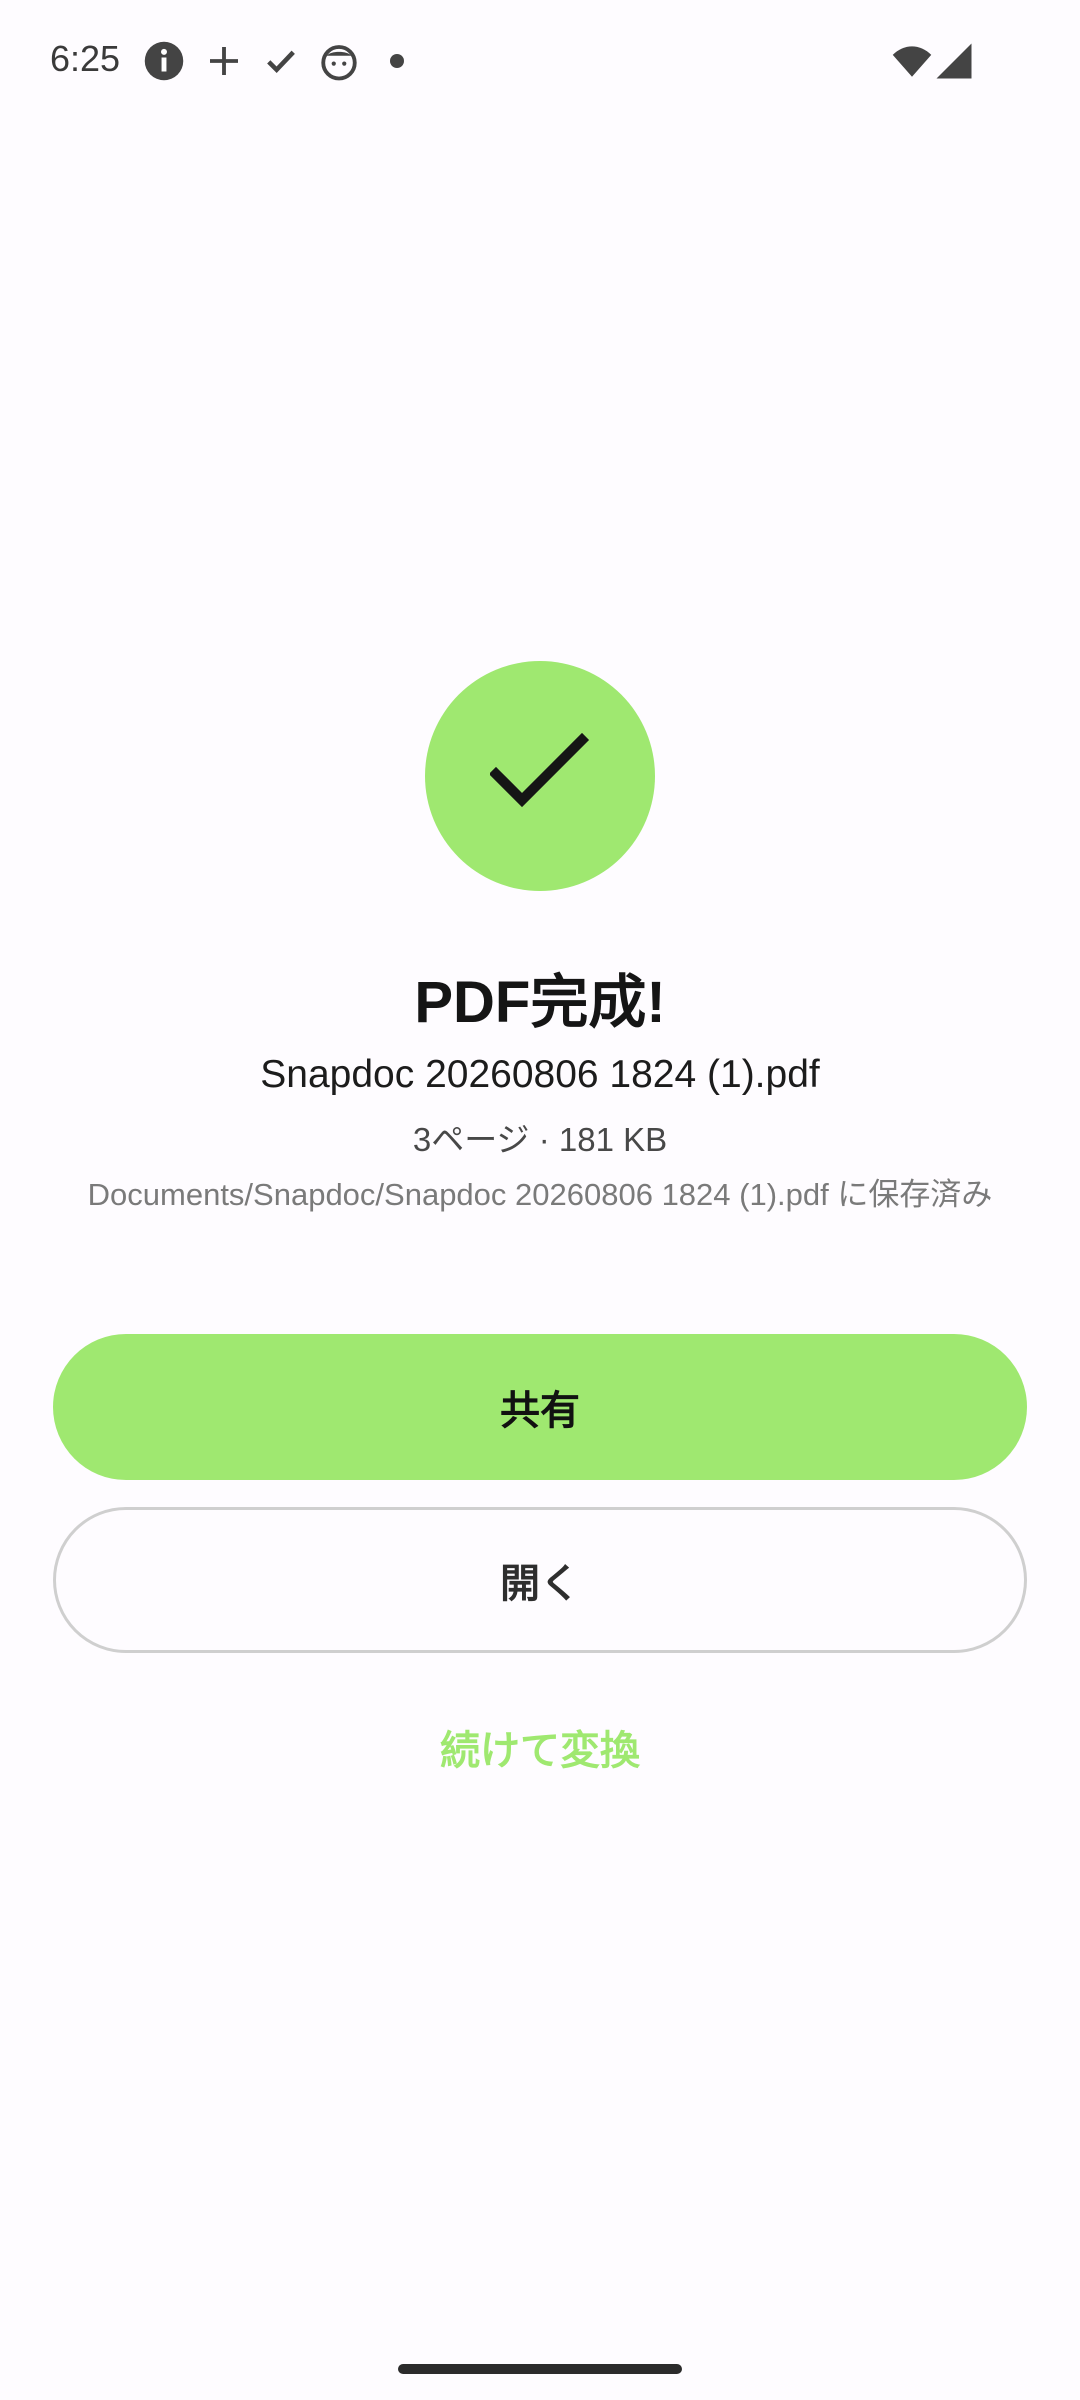 This screenshot has width=1080, height=2400. Describe the element at coordinates (224, 61) in the screenshot. I see `plus-icon` at that location.